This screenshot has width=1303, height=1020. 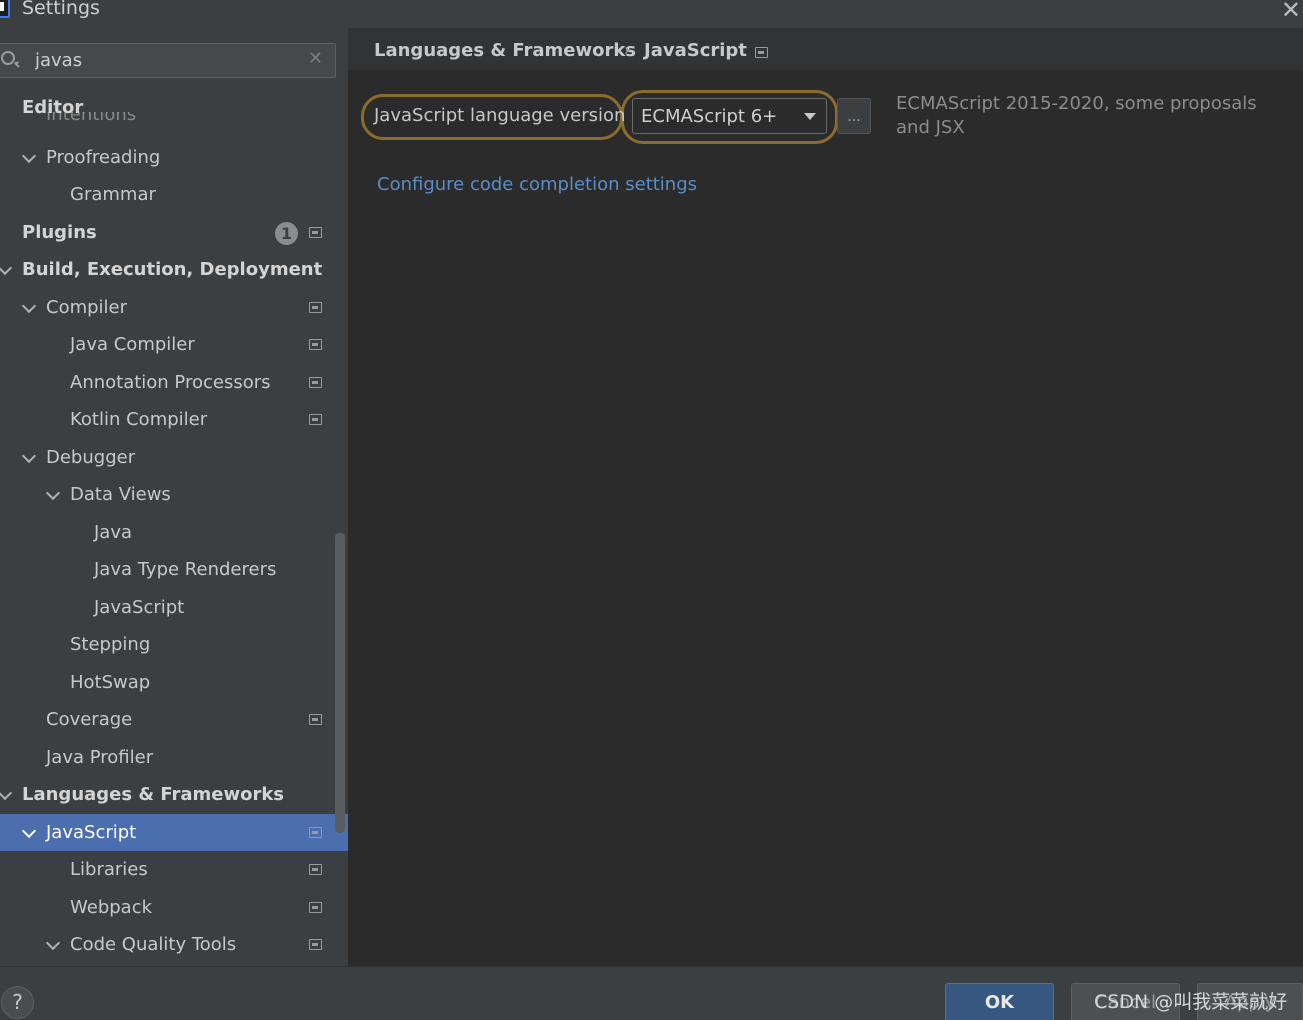 What do you see at coordinates (174, 157) in the screenshot?
I see `tree-item-proofreading: Proofreading` at bounding box center [174, 157].